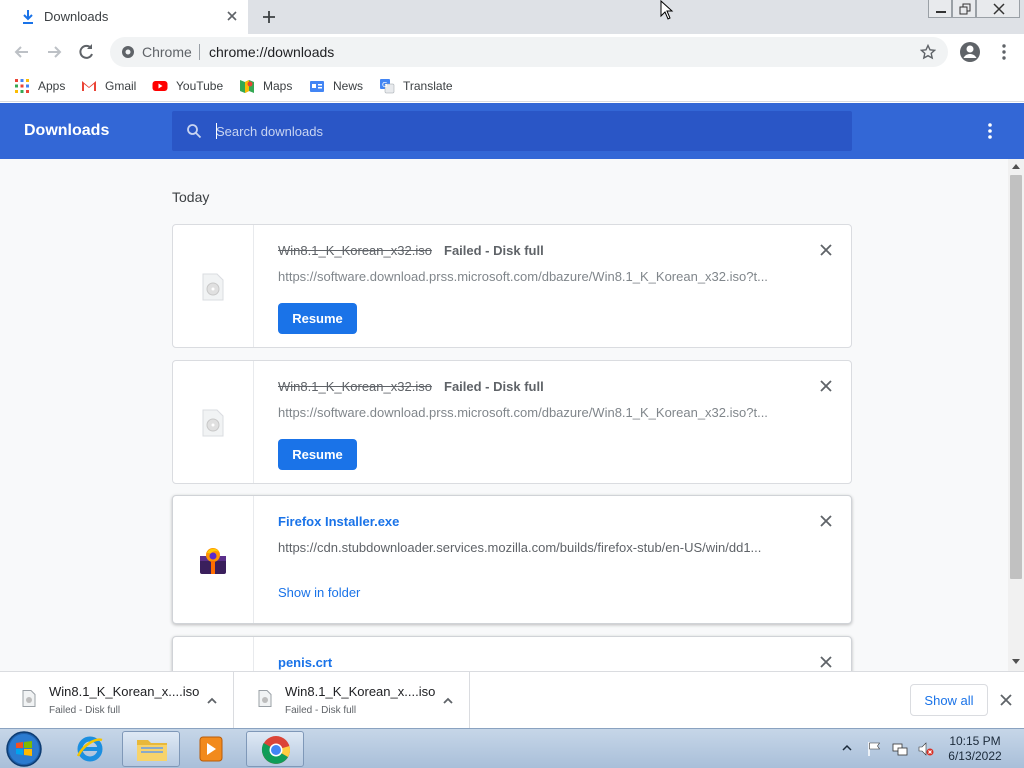 This screenshot has width=1024, height=768. I want to click on taskbar-internet-explorer, so click(91, 749).